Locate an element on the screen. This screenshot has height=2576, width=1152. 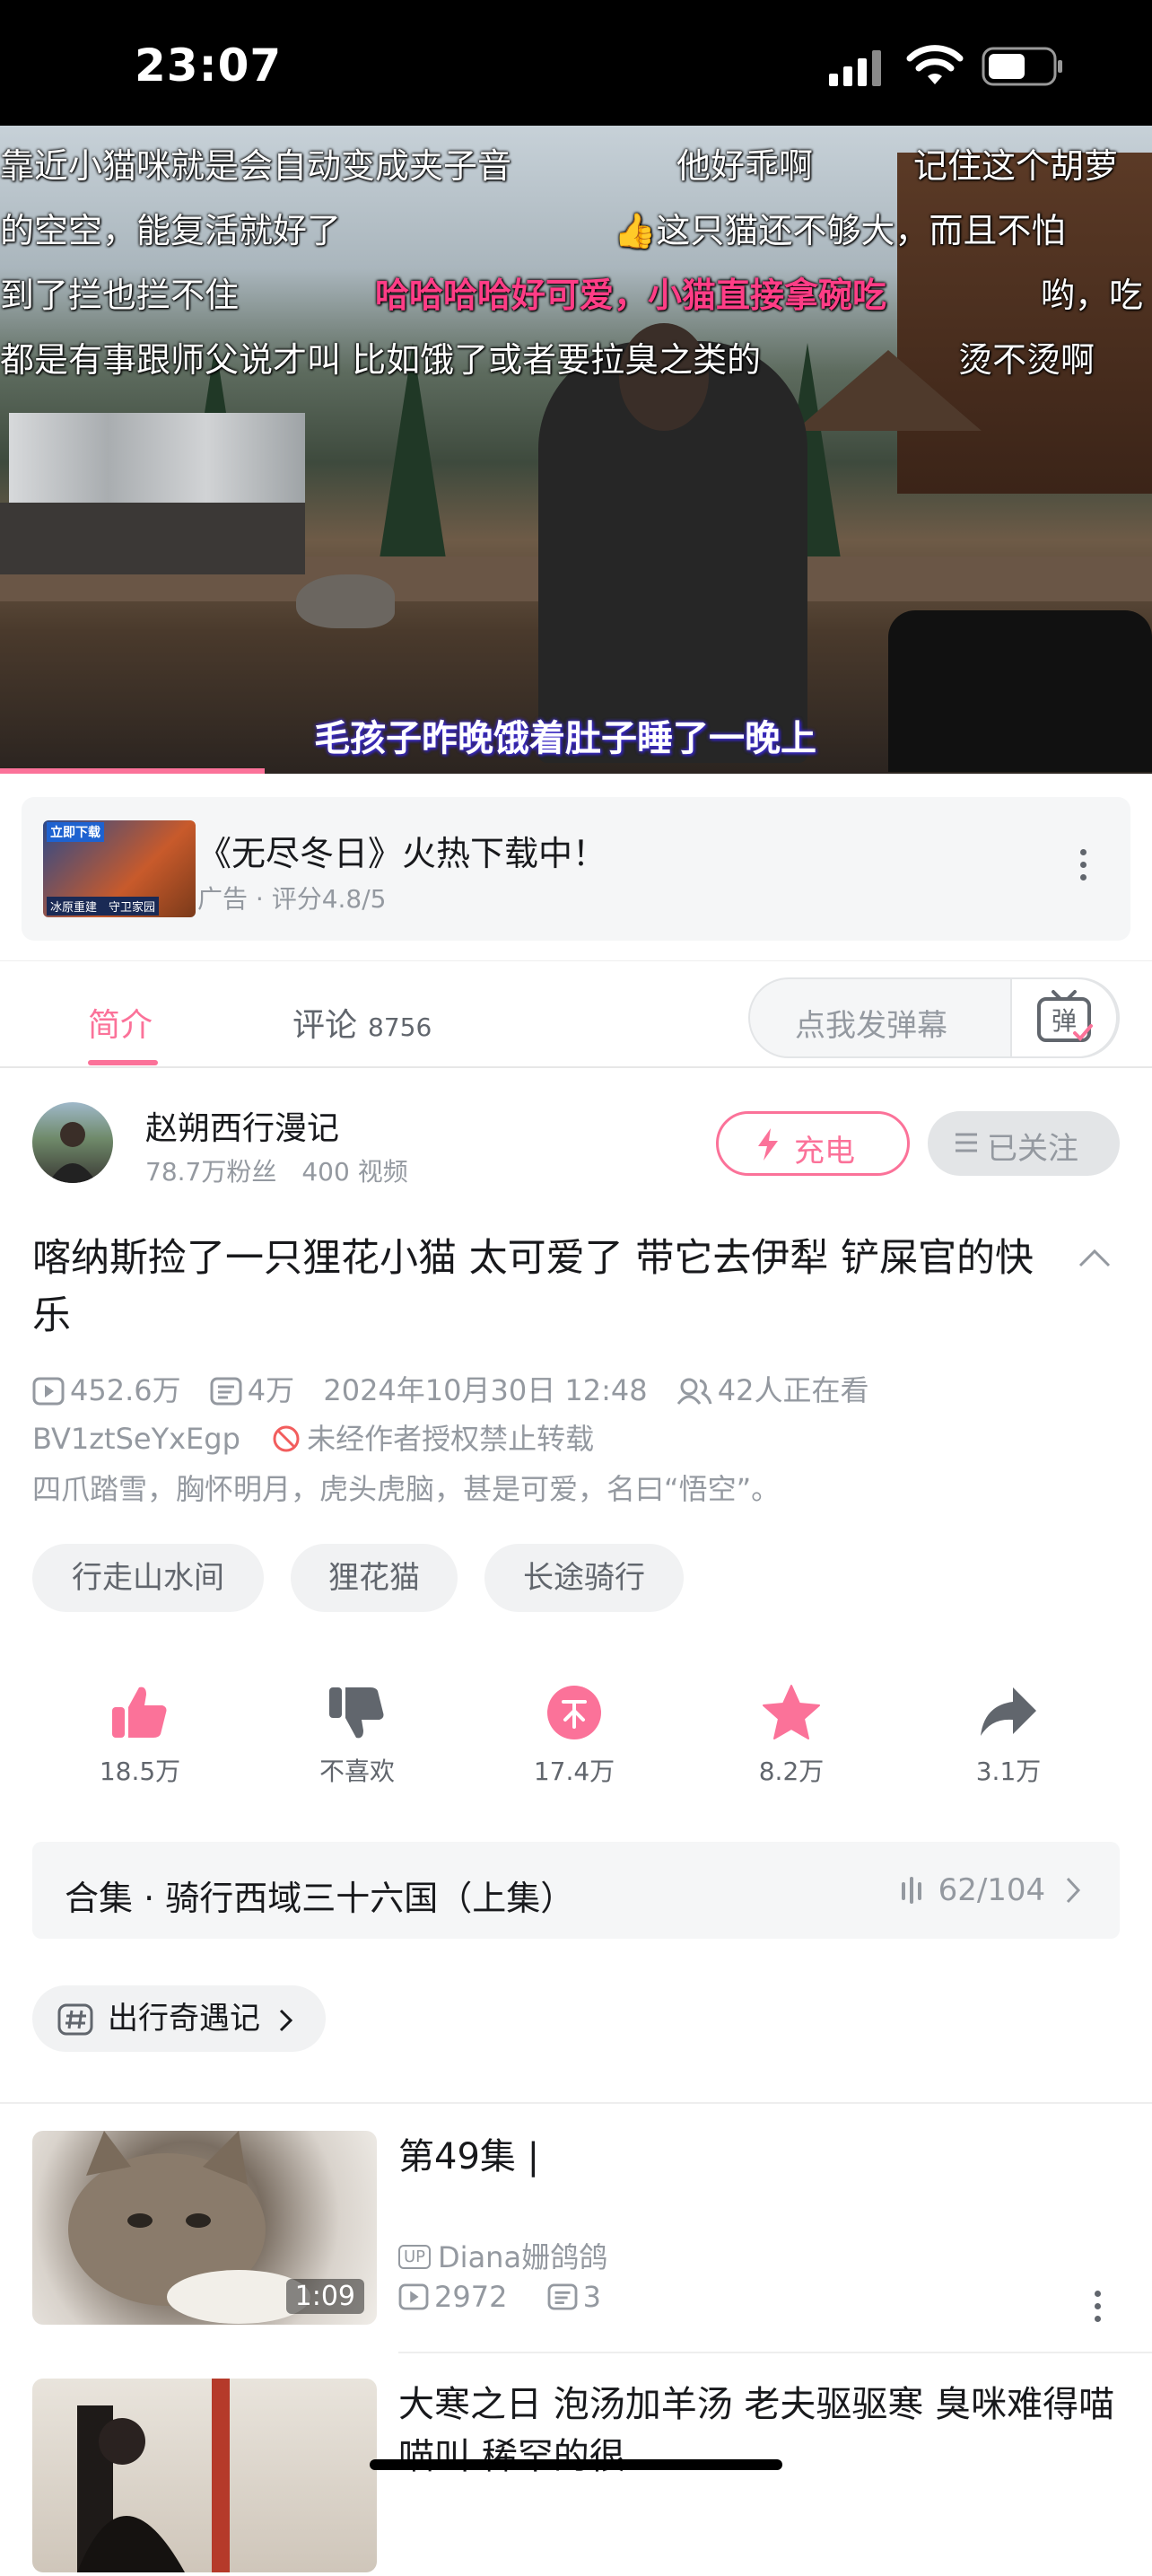
tag-chip: 行走山水间 is located at coordinates (148, 1578).